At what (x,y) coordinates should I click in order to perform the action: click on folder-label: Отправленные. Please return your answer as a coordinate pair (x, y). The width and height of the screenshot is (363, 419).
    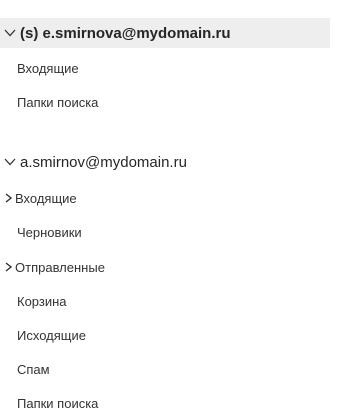
    Looking at the image, I should click on (60, 267).